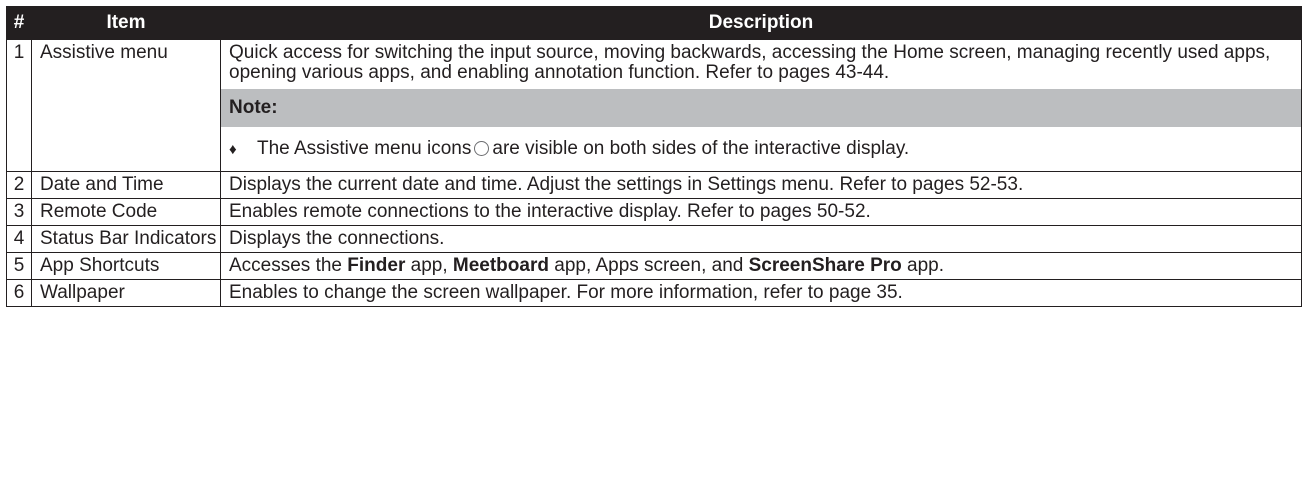 The height and width of the screenshot is (479, 1309). Describe the element at coordinates (648, 265) in the screenshot. I see `desc-part: app, Apps screen, and` at that location.